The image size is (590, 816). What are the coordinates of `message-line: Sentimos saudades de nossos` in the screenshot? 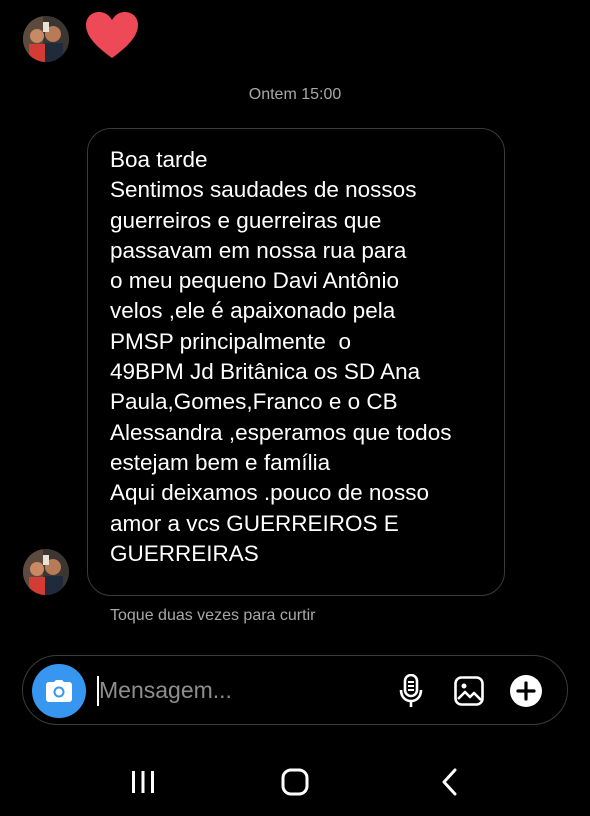 It's located at (263, 190).